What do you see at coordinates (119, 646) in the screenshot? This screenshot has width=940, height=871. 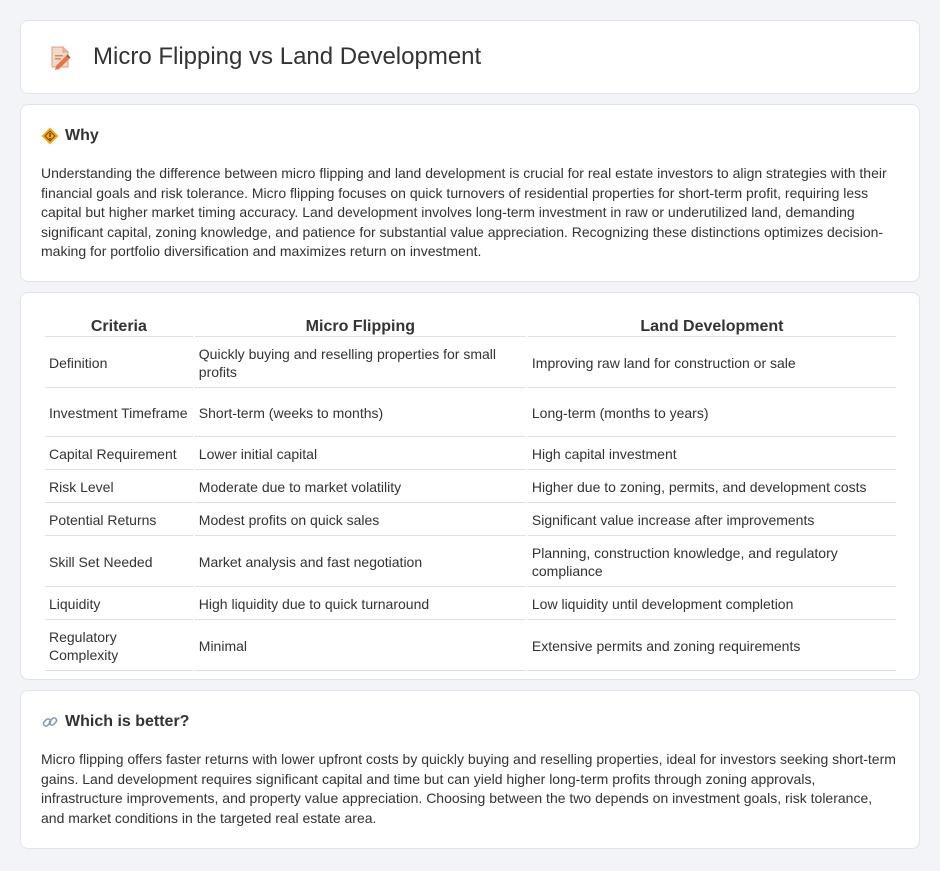 I see `row-criteria: Regulatory Complexity` at bounding box center [119, 646].